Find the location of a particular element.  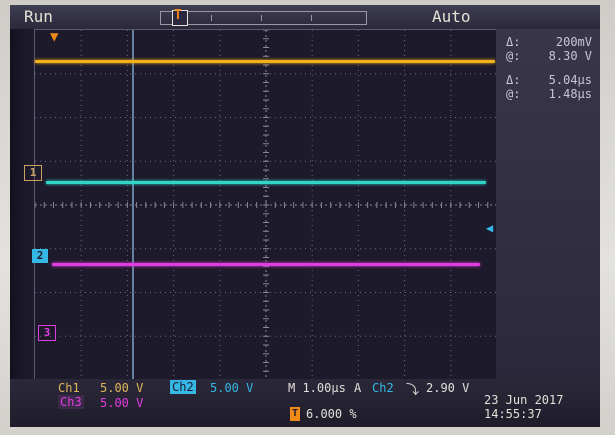

date-readout: 23 Jun 2017 is located at coordinates (524, 400).